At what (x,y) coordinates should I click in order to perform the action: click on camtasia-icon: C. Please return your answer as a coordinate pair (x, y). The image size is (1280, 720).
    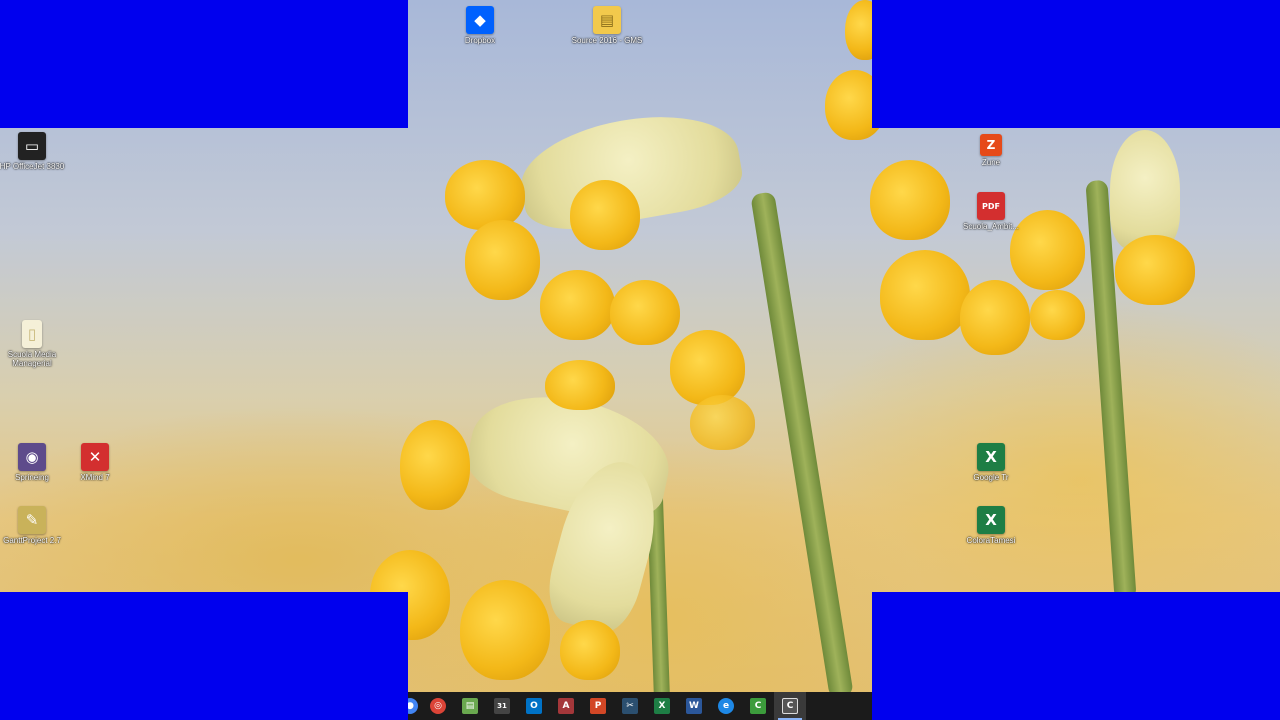
    Looking at the image, I should click on (758, 706).